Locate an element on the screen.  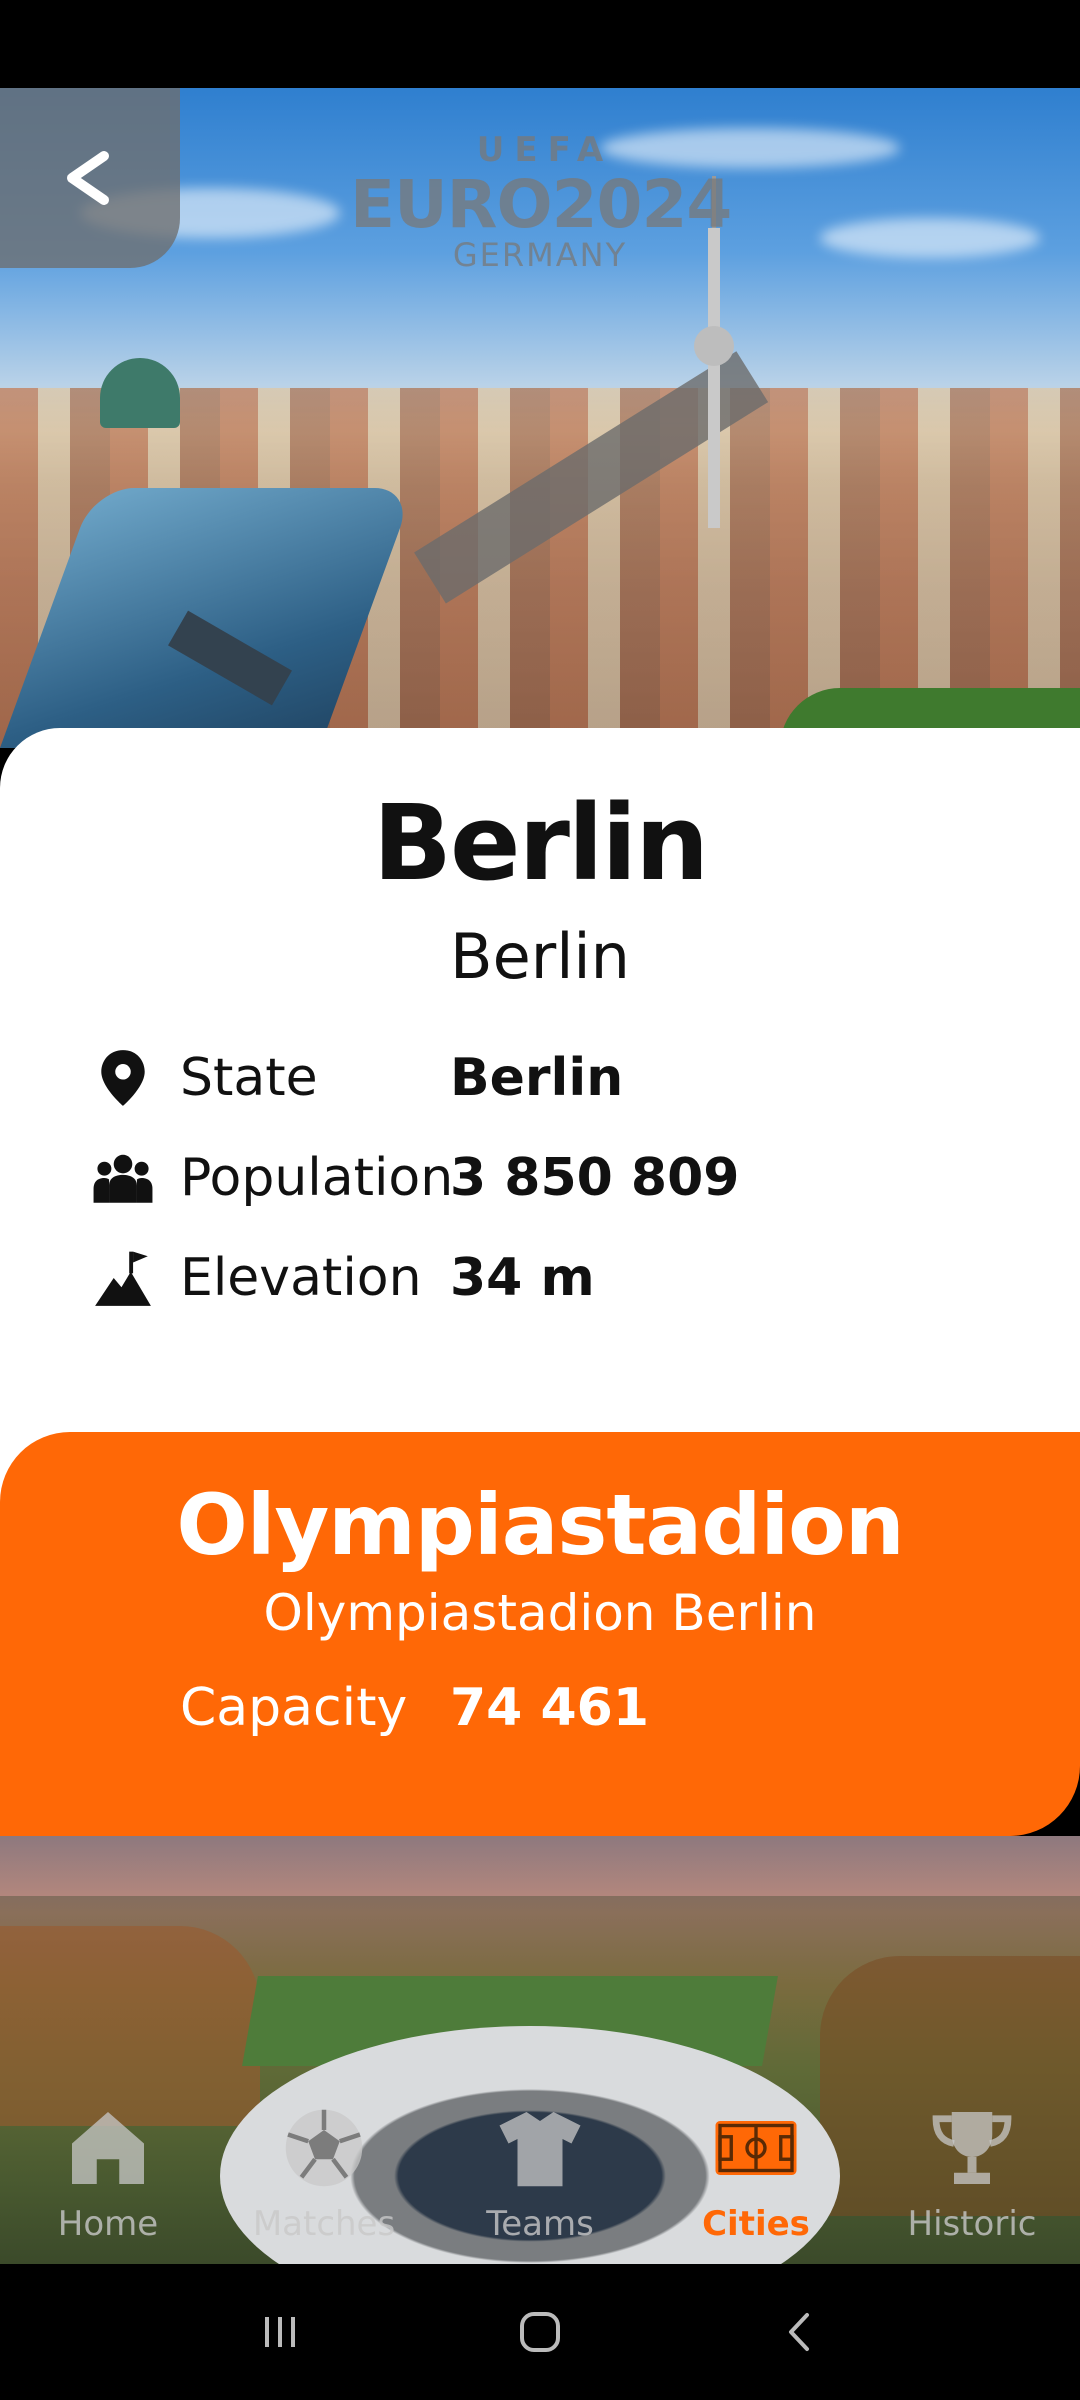
back-nav-button is located at coordinates (800, 2332).